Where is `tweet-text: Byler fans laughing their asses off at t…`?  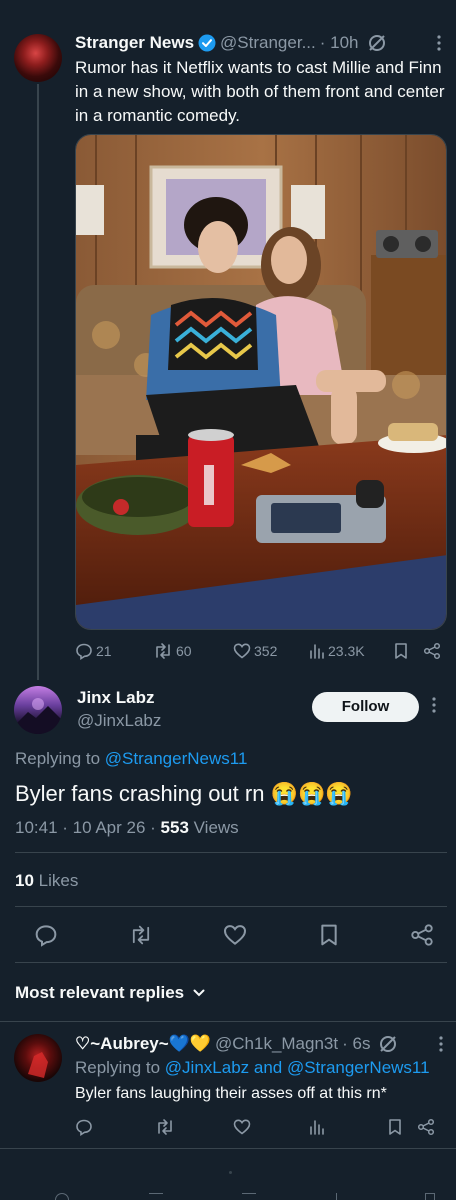 tweet-text: Byler fans laughing their asses off at t… is located at coordinates (231, 1093).